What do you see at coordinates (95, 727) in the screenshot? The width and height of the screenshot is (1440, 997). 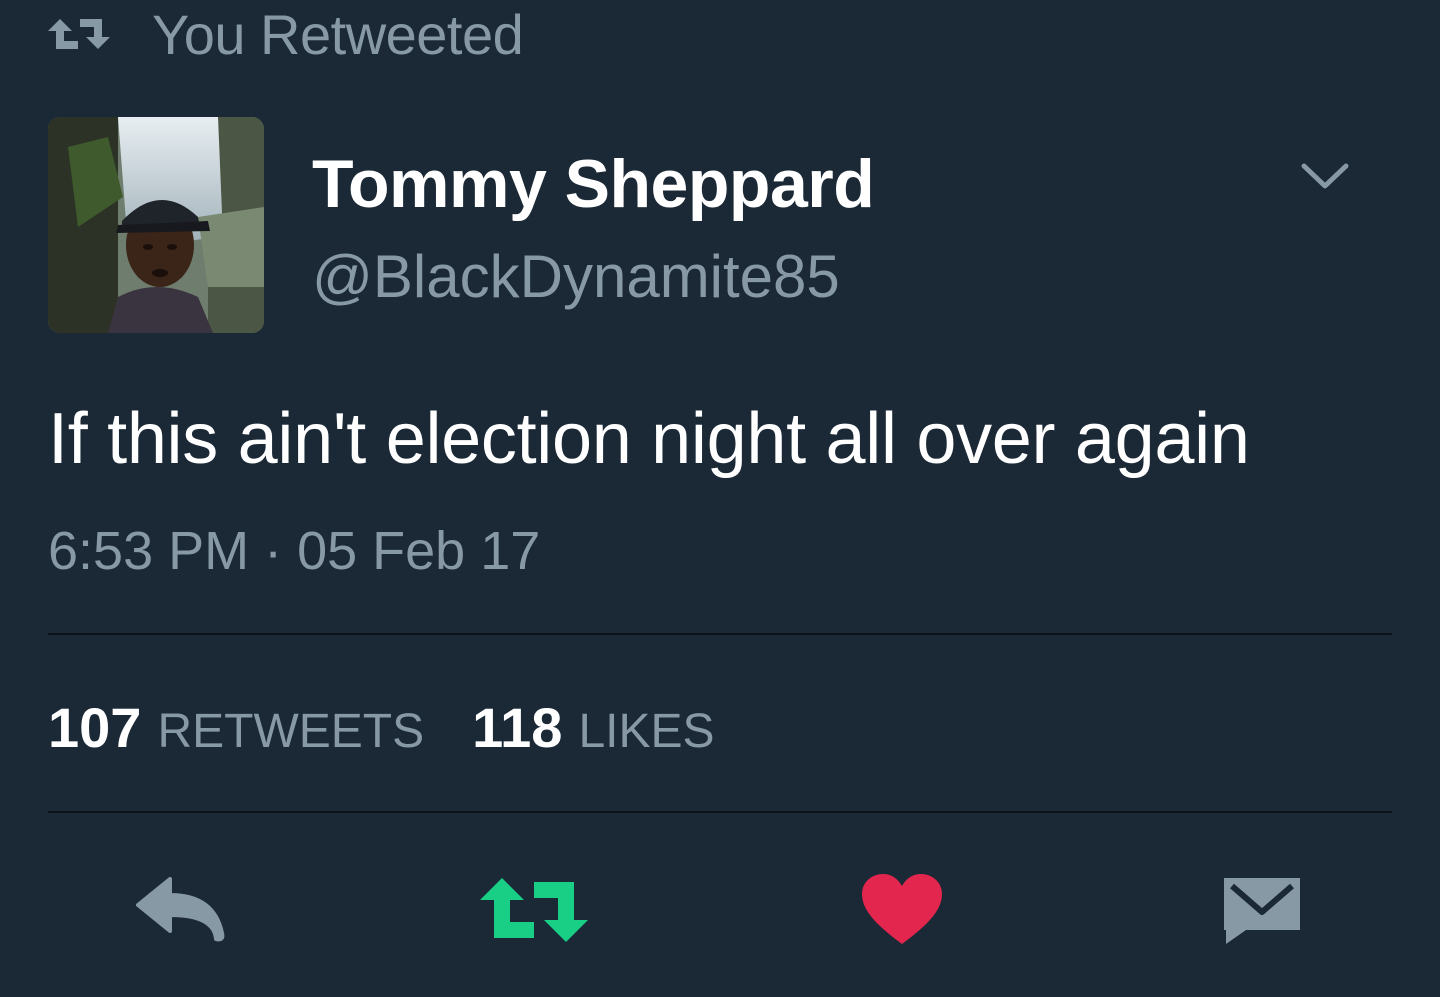 I see `retweets-count: 107` at bounding box center [95, 727].